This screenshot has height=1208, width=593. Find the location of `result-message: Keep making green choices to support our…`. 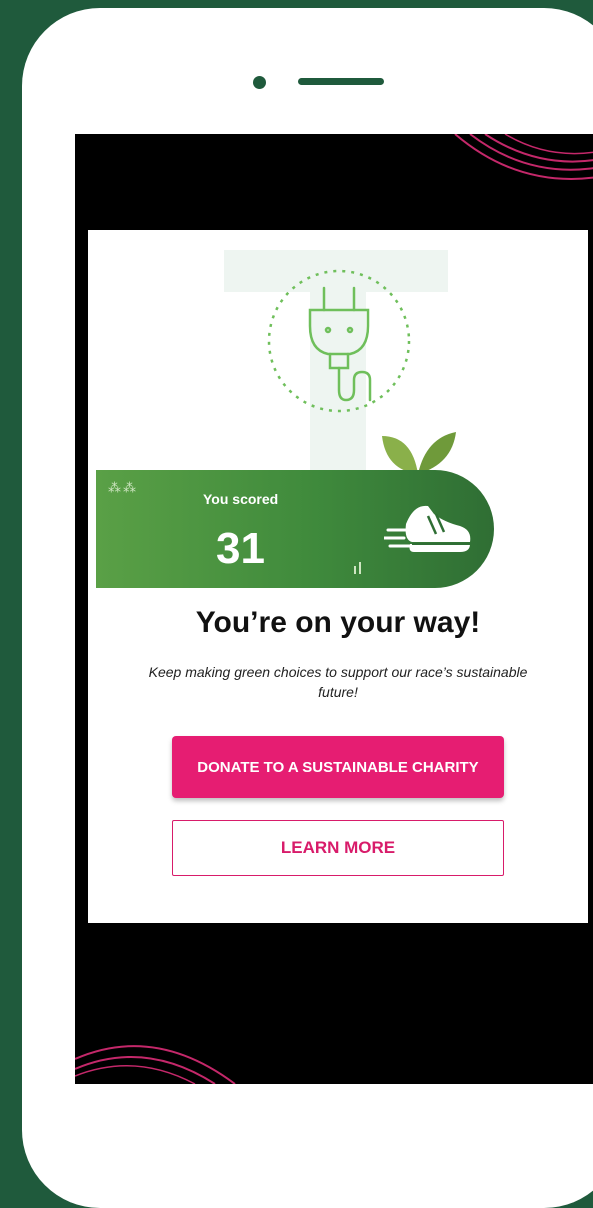

result-message: Keep making green choices to support our… is located at coordinates (338, 682).